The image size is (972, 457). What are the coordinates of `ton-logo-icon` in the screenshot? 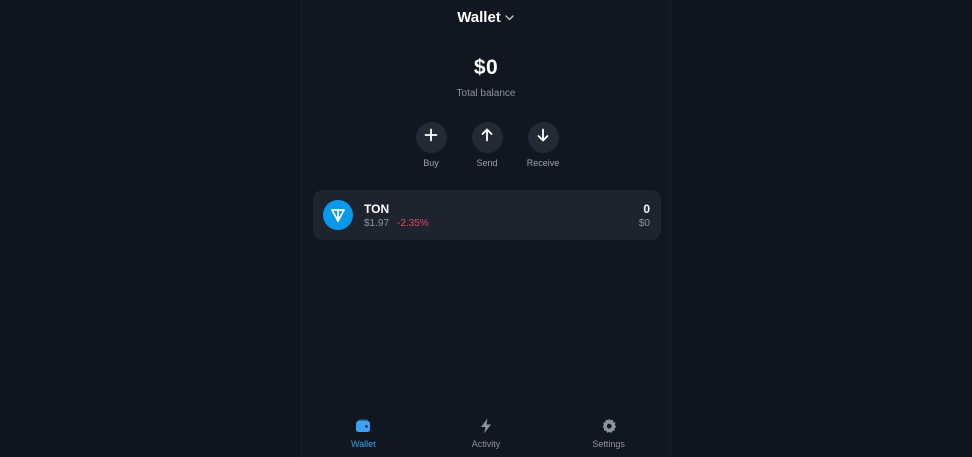 It's located at (338, 215).